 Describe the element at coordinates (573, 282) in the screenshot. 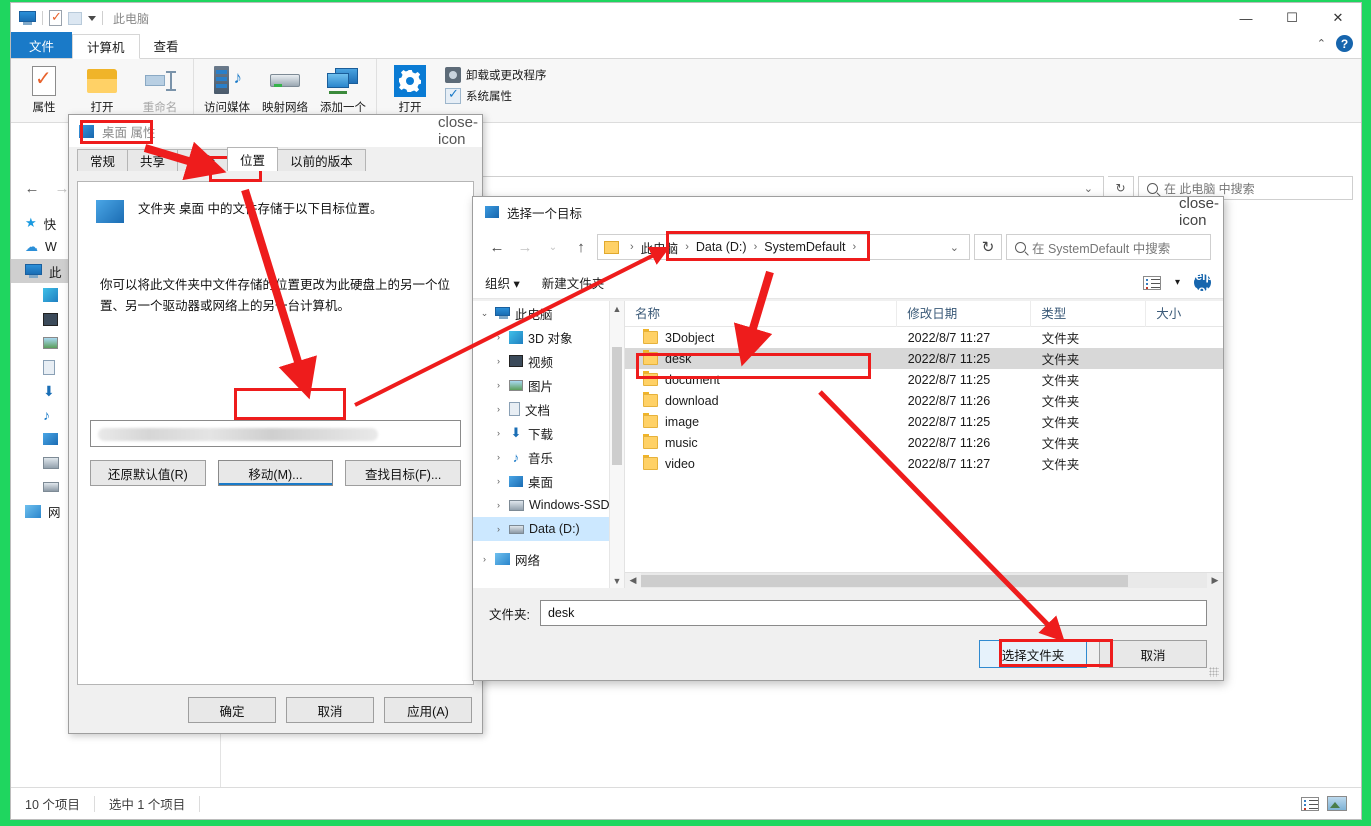

I see `new-folder-button: 新建文件夹` at that location.